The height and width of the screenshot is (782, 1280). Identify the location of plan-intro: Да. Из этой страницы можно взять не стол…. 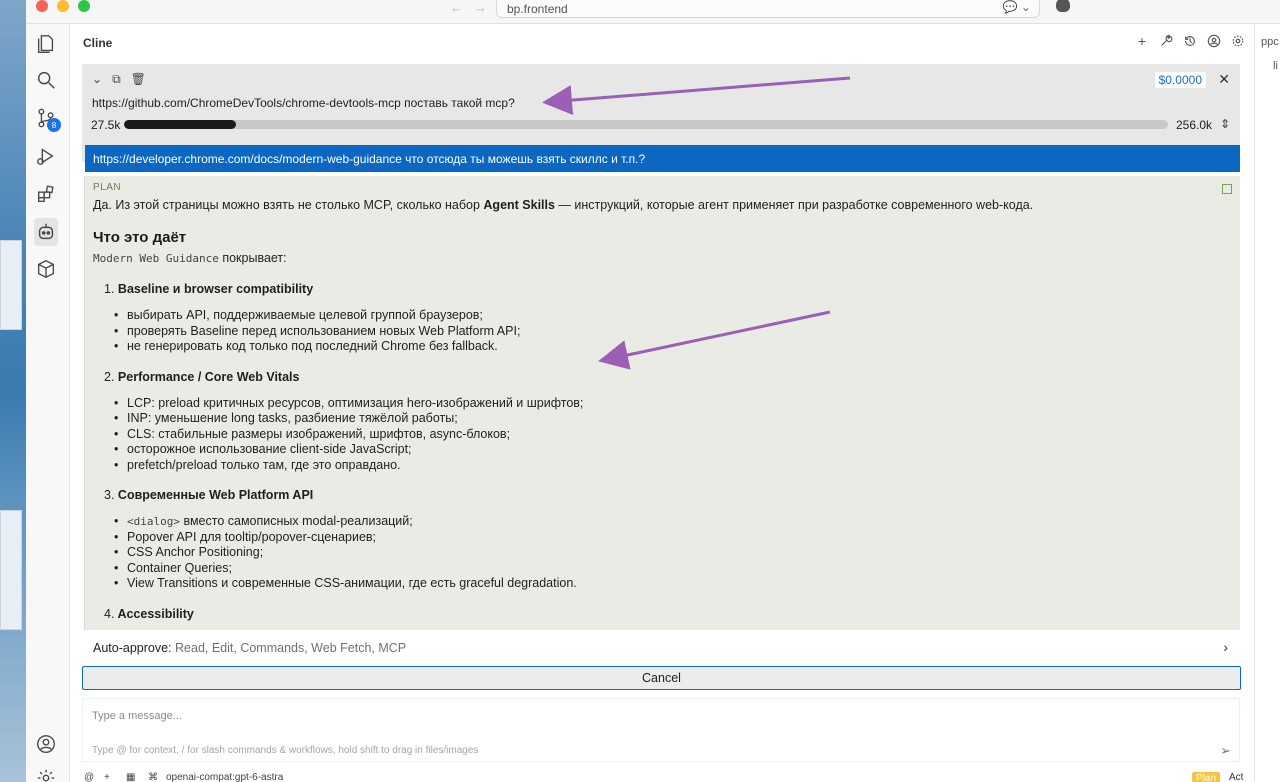
(563, 205).